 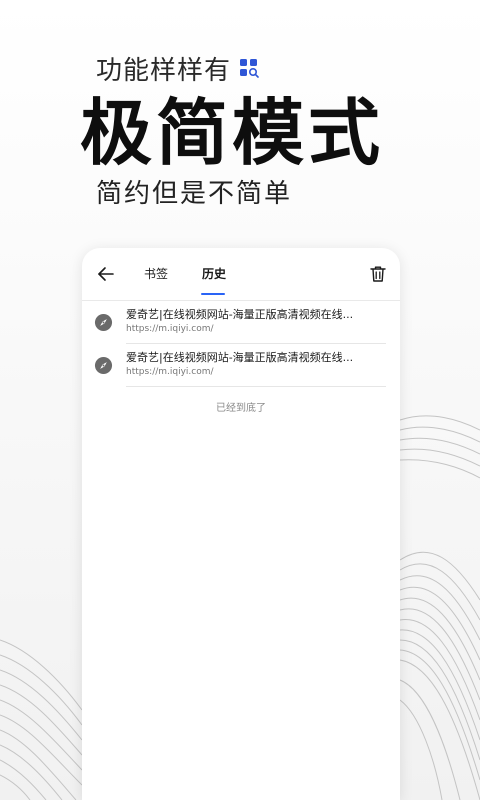 What do you see at coordinates (156, 274) in the screenshot?
I see `tab-bookmarks: 书签` at bounding box center [156, 274].